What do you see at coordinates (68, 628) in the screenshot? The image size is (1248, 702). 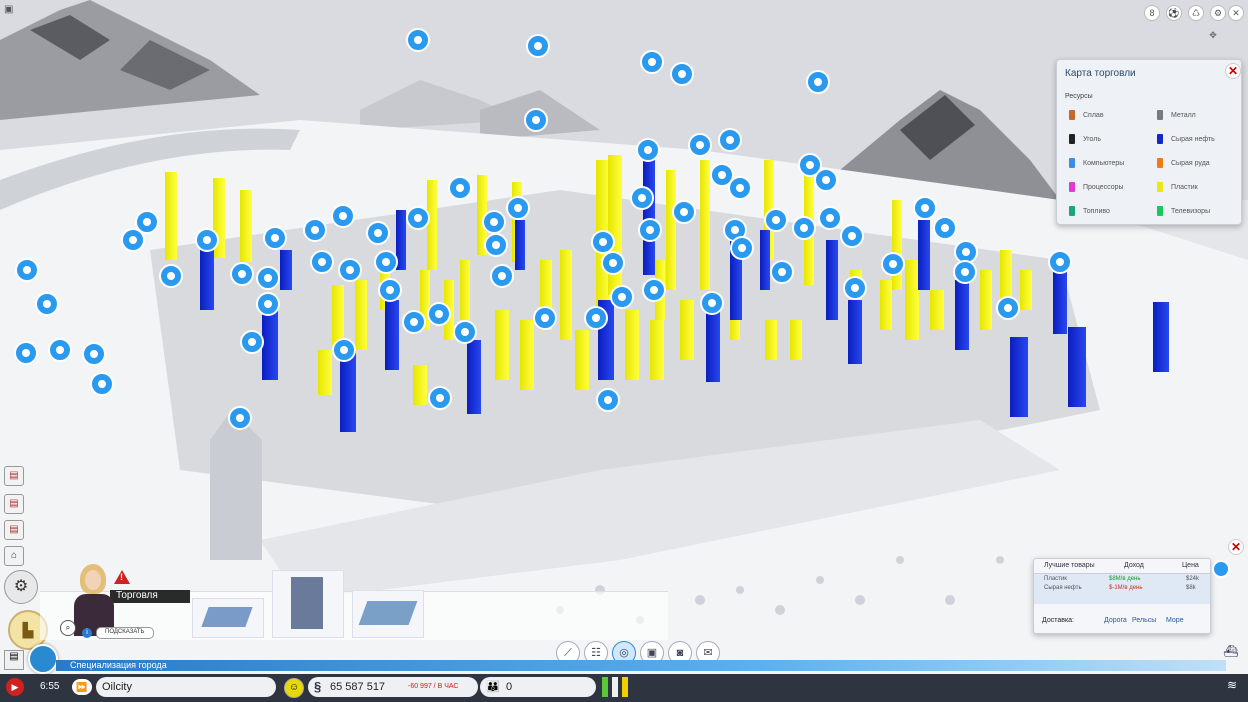 I see `search-icon: ⌕` at bounding box center [68, 628].